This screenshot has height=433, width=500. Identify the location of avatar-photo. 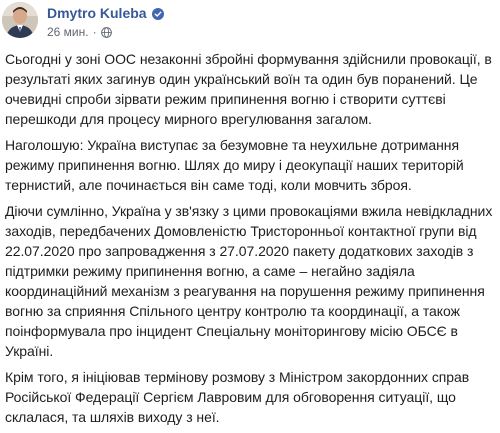
(20, 20).